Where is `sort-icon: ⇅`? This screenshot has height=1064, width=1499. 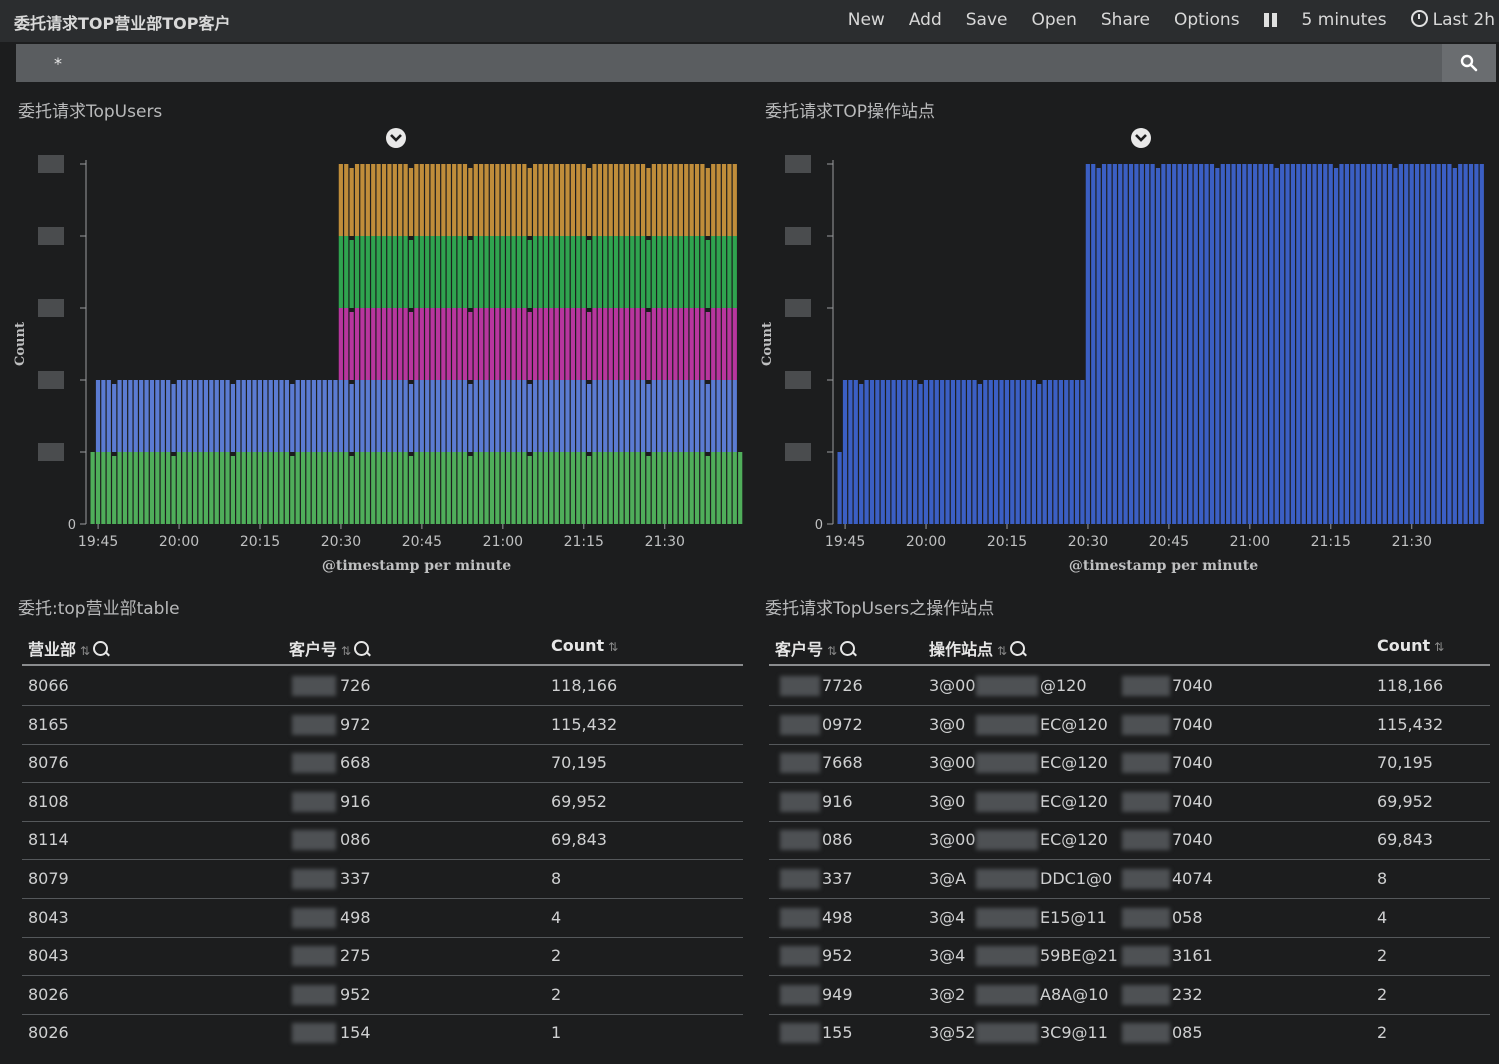 sort-icon: ⇅ is located at coordinates (1002, 651).